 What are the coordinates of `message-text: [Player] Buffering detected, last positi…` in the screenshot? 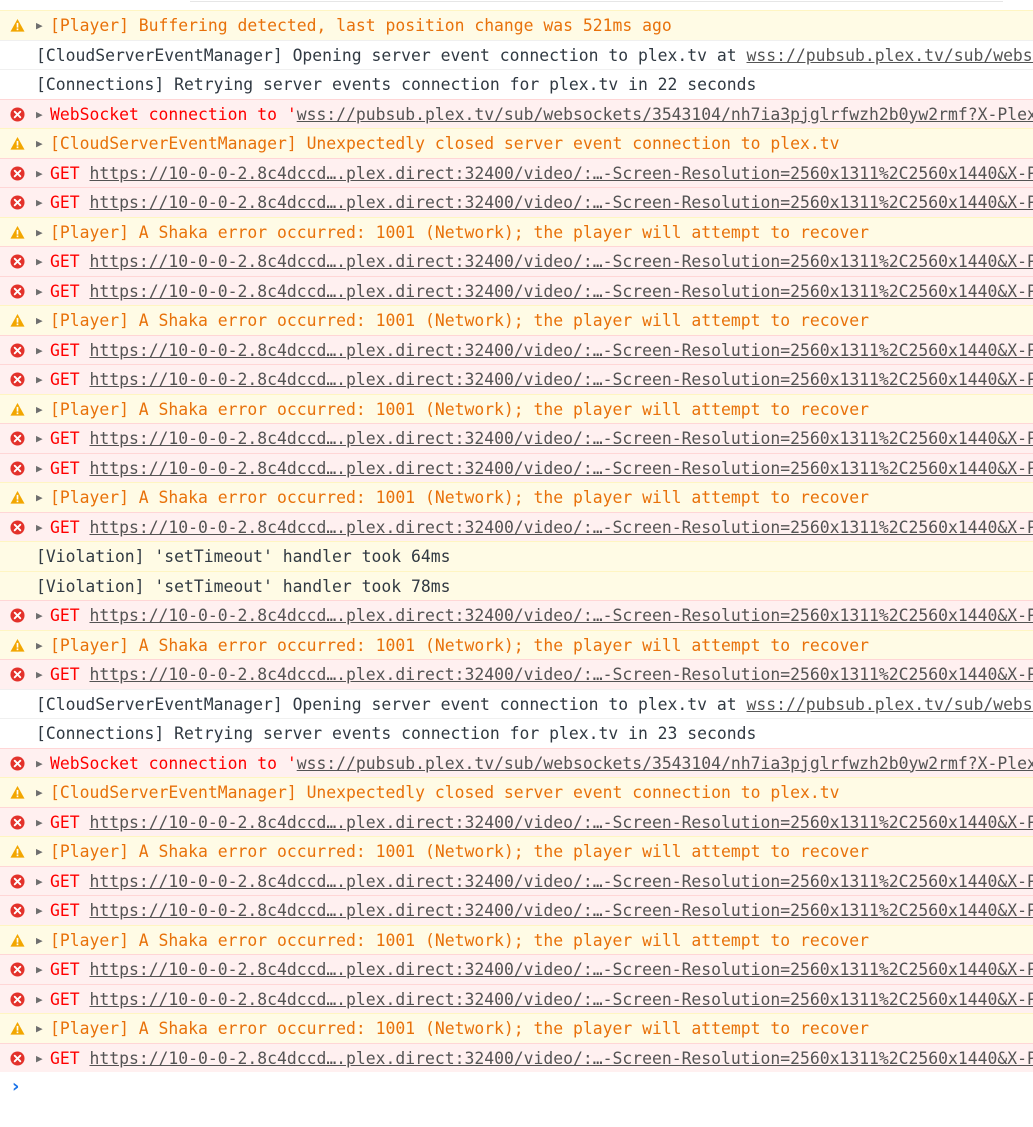 It's located at (361, 25).